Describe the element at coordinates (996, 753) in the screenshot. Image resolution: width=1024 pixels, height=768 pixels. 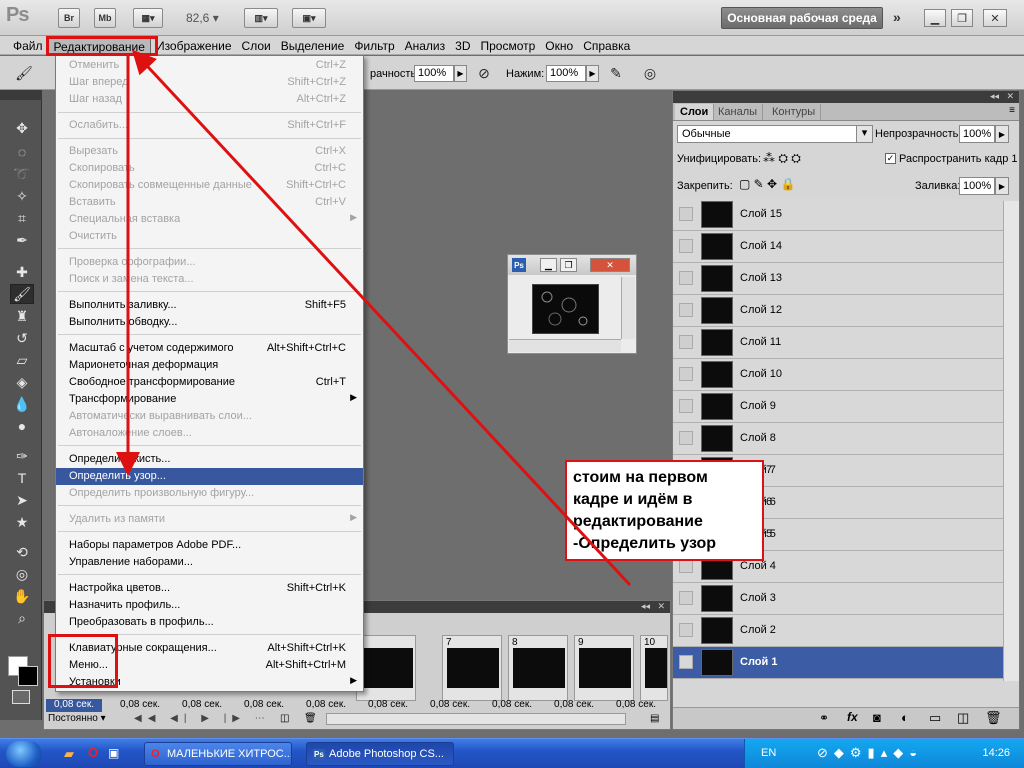
I see `clock: 14:26` at that location.